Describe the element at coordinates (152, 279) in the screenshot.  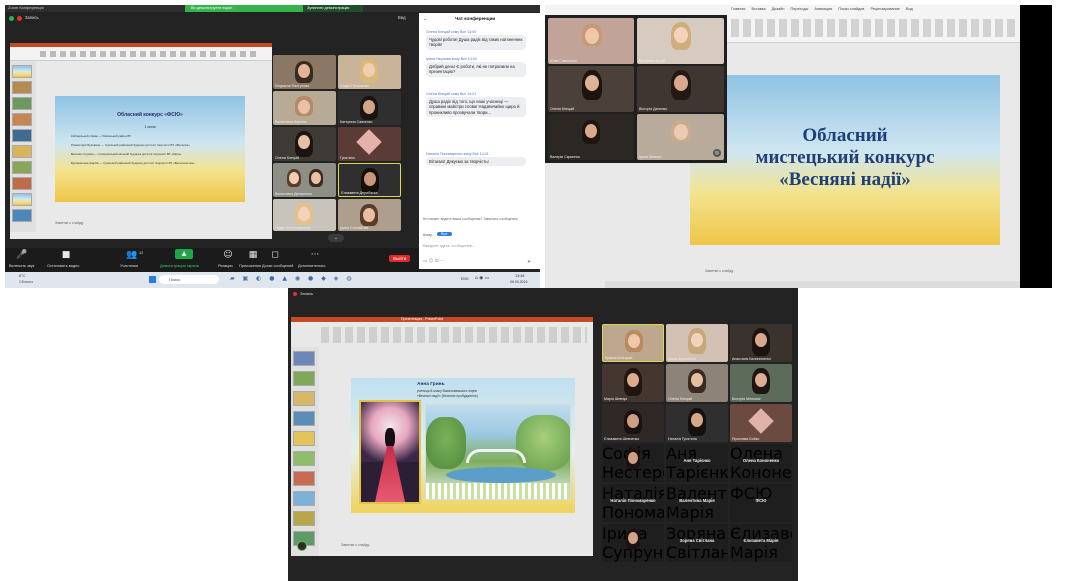
I see `start-icon` at that location.